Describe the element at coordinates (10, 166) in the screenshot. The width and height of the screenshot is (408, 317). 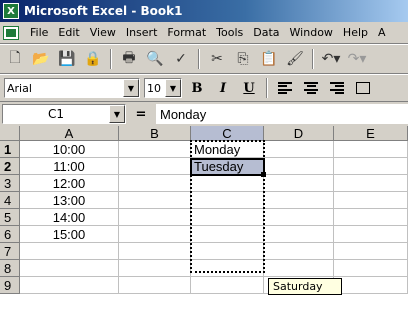
I see `row-header-2: 2` at that location.